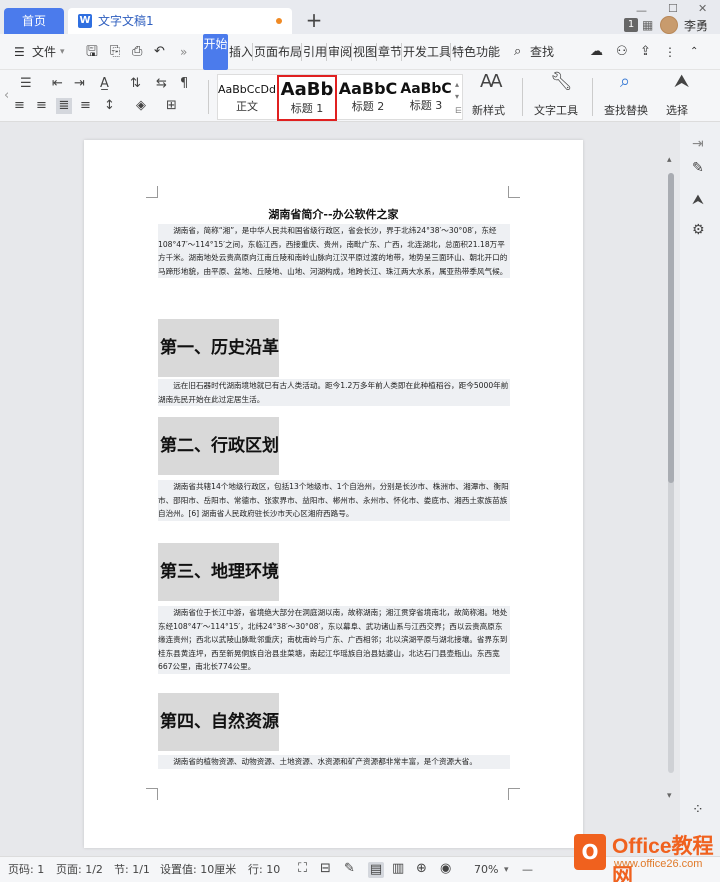 This screenshot has width=720, height=882. Describe the element at coordinates (247, 98) in the screenshot. I see `style-normal: AaBbCcDd 正文` at that location.